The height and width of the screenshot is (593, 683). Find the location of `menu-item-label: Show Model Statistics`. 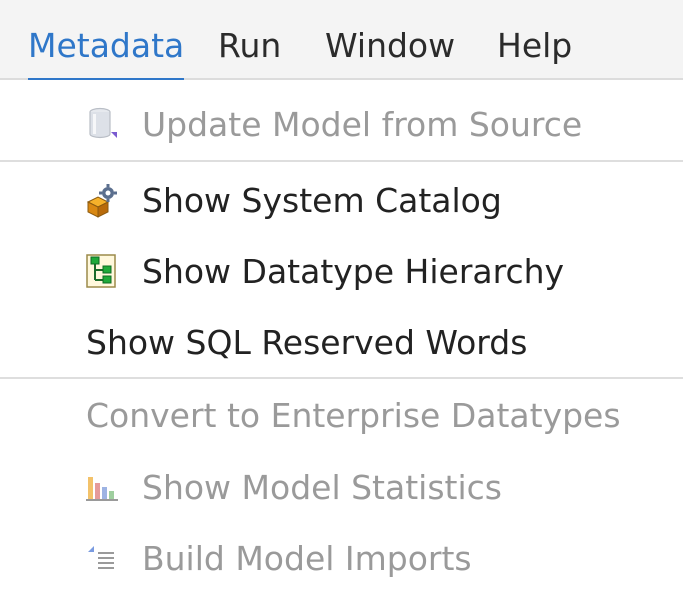

menu-item-label: Show Model Statistics is located at coordinates (322, 487).